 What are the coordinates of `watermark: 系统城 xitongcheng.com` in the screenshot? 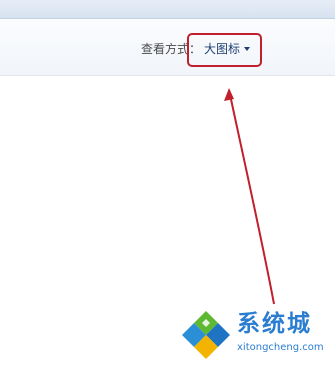 It's located at (255, 332).